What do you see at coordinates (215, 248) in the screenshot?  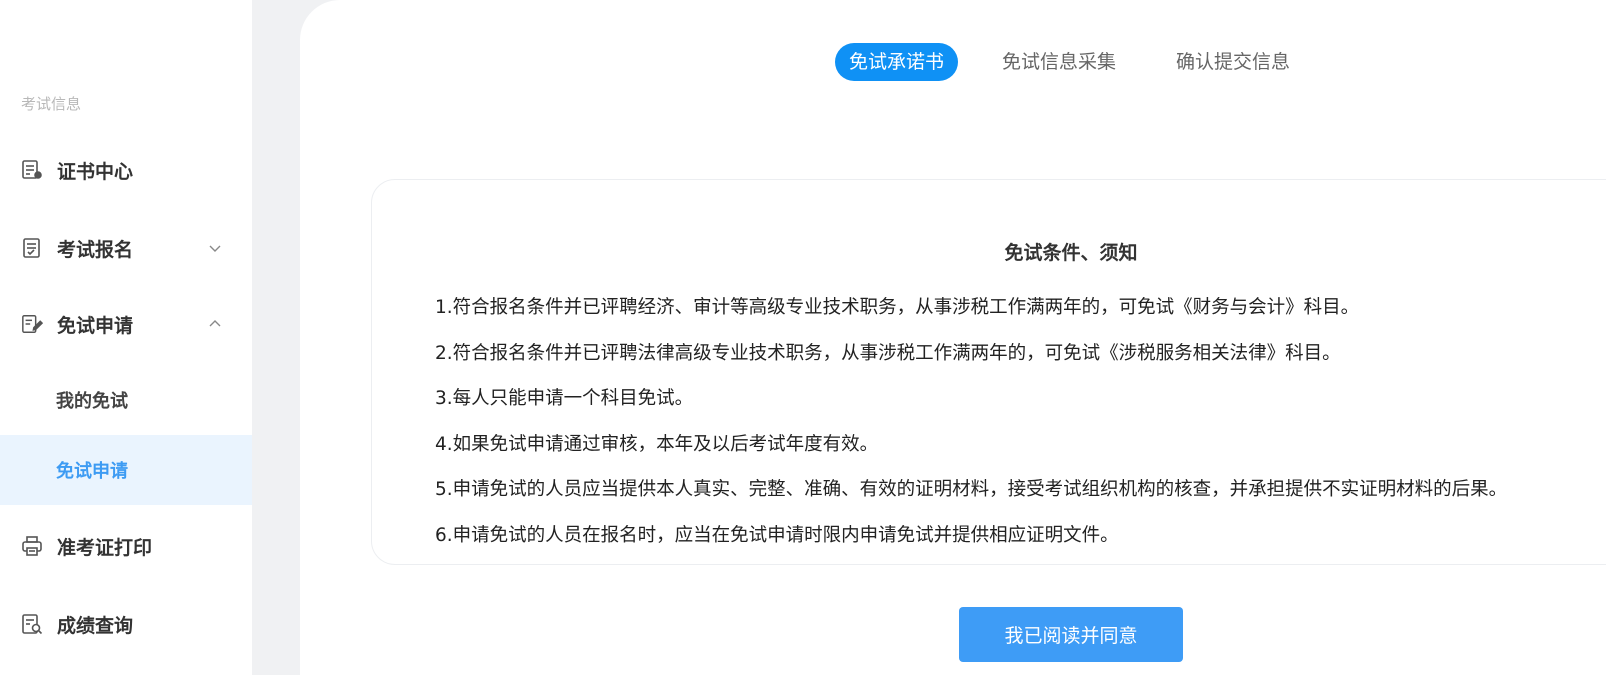 I see `chevron-down-icon` at bounding box center [215, 248].